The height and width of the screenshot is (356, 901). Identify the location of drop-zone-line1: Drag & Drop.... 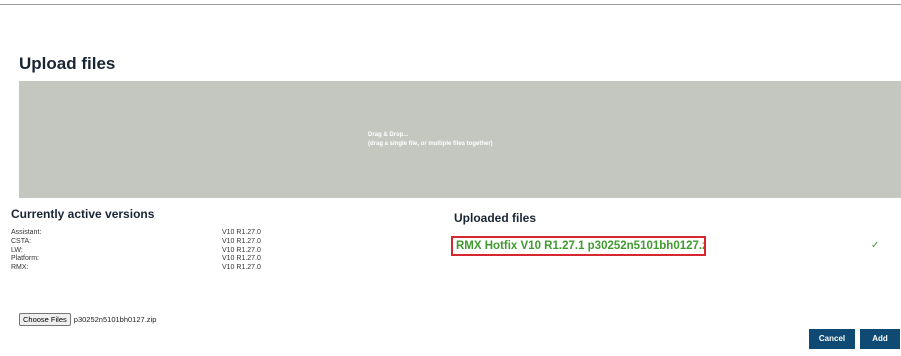
(388, 135).